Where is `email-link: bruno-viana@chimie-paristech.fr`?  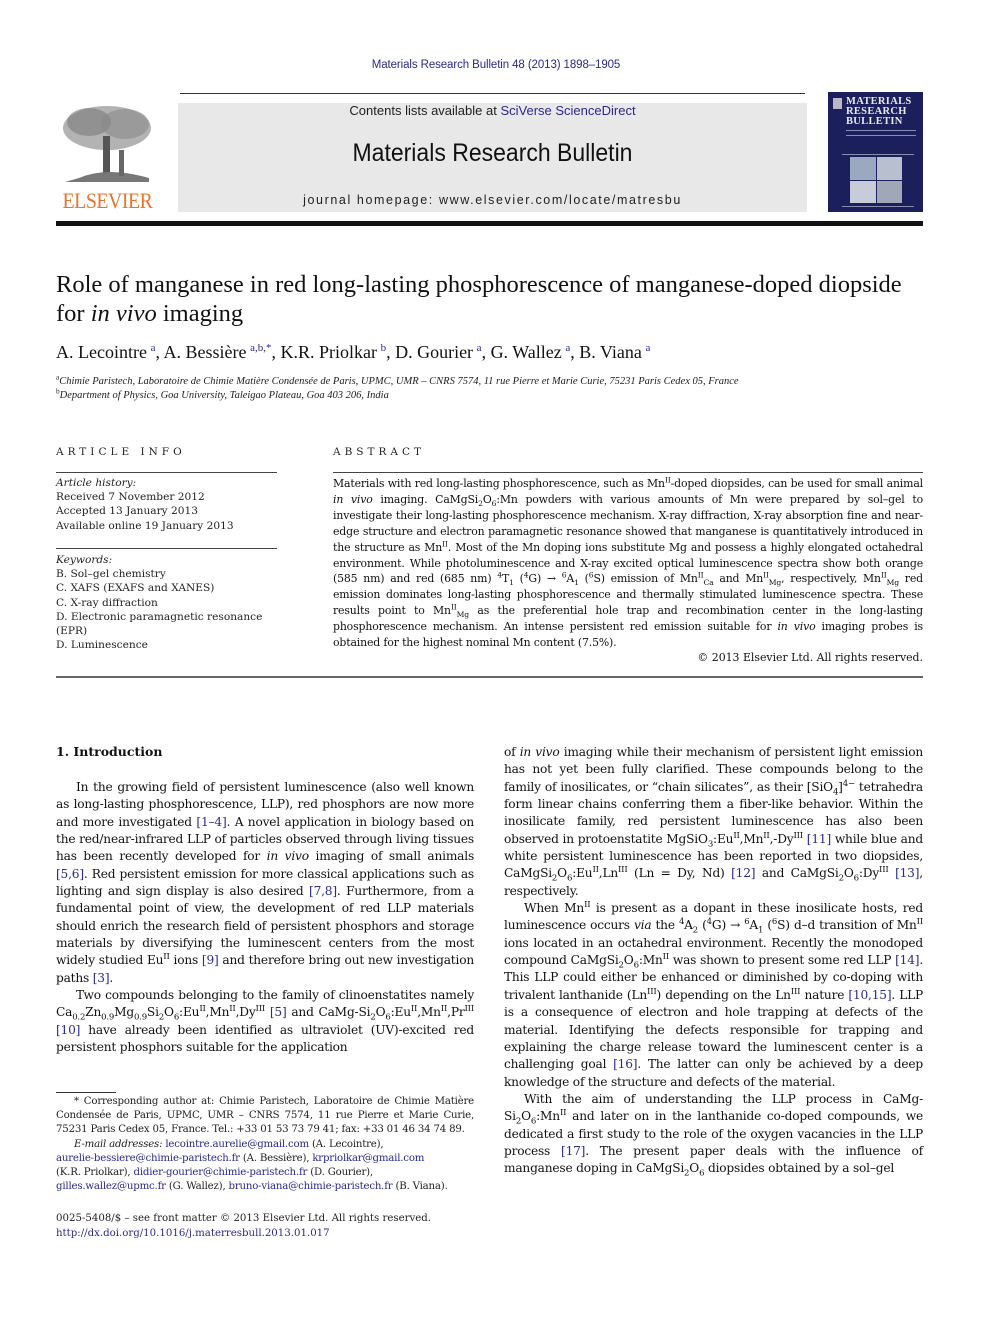 email-link: bruno-viana@chimie-paristech.fr is located at coordinates (311, 1186).